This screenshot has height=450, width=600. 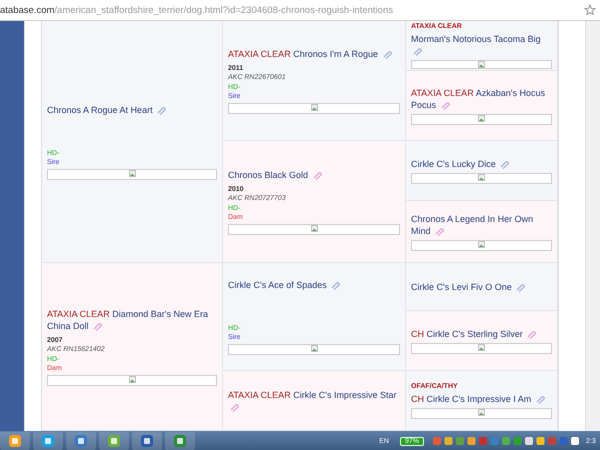 I want to click on address-bar-url: atabase.com/american_staffordshire_terrier/dog.html?id=2304608-chronos-roguish-intentions, so click(x=292, y=10).